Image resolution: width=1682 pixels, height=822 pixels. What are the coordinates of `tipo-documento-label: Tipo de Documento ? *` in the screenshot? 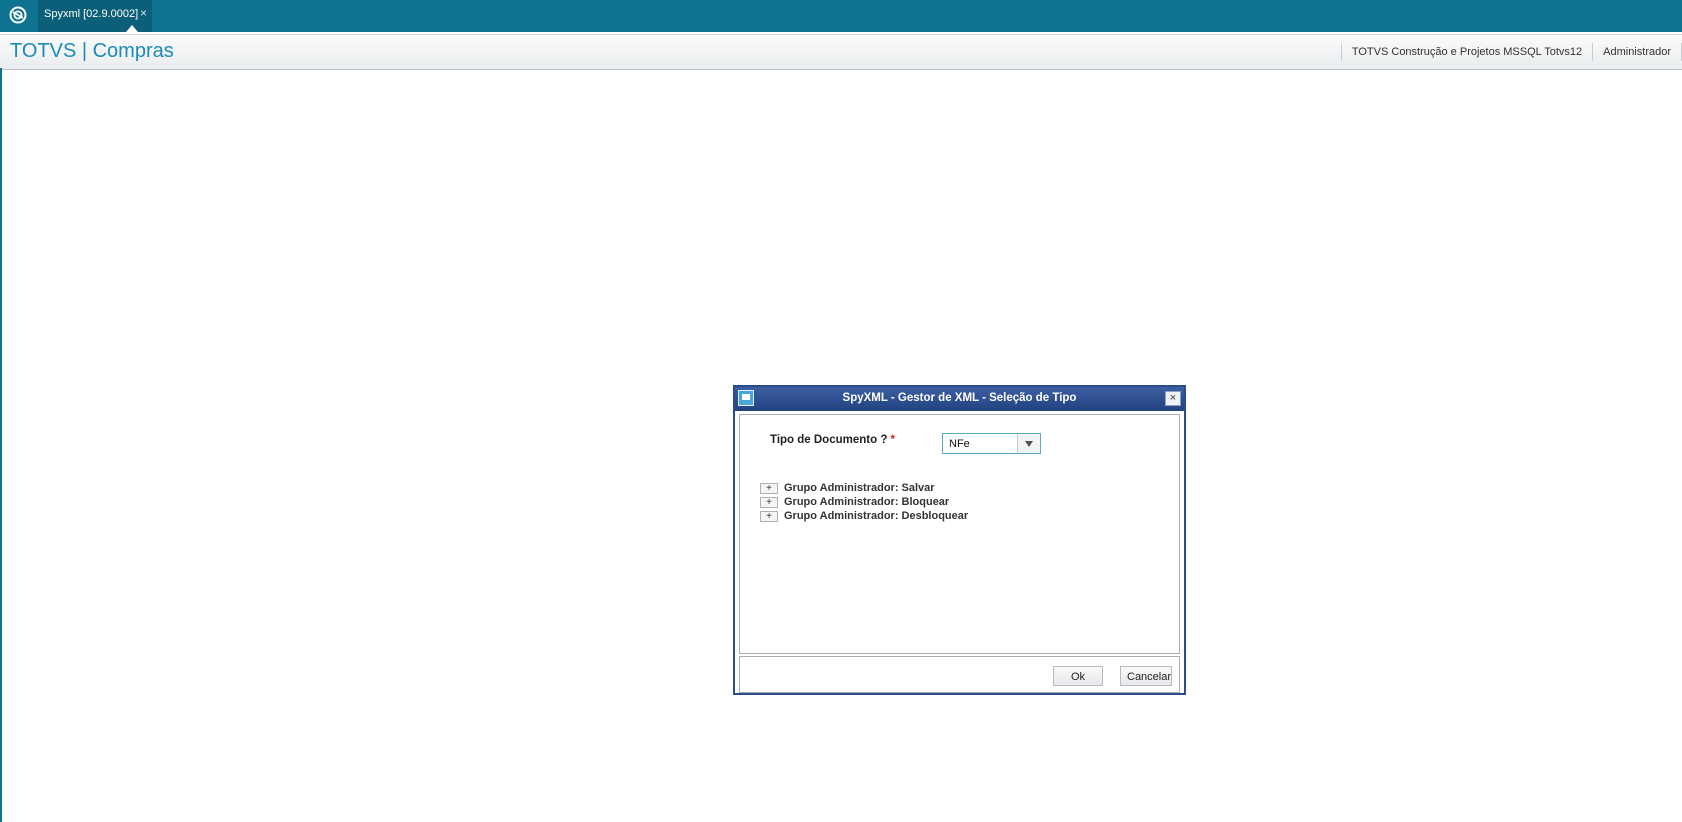 It's located at (832, 440).